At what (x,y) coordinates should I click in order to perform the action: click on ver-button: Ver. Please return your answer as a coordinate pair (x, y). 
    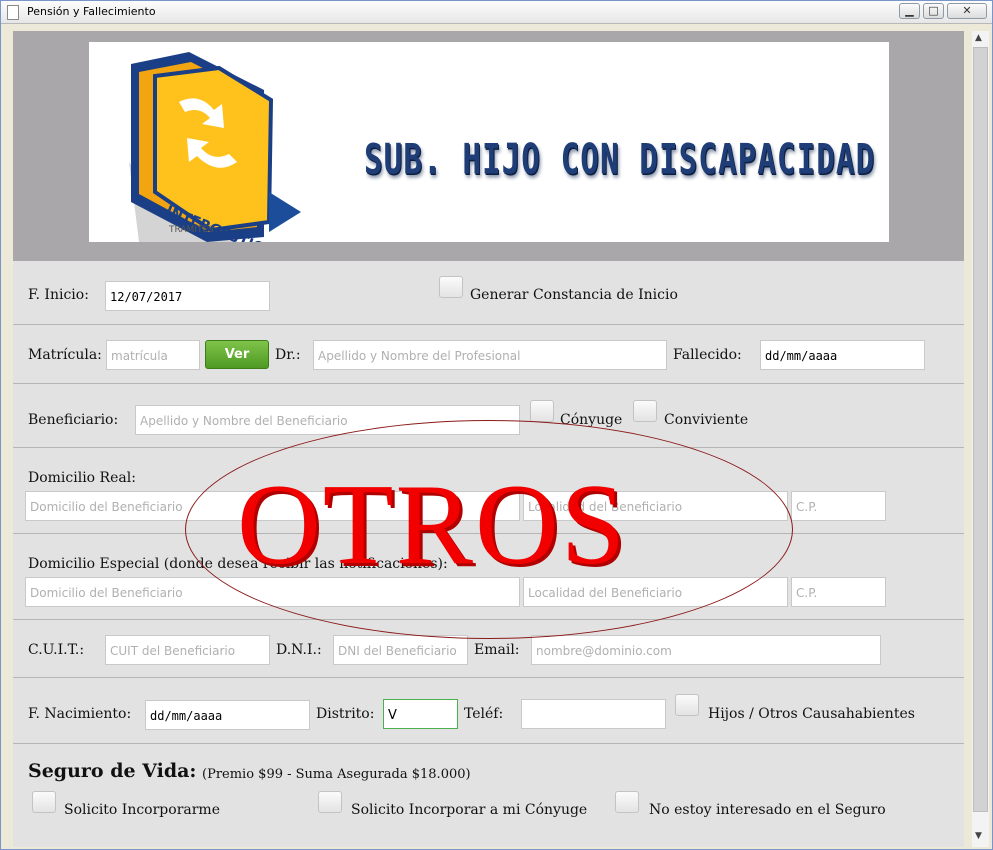
    Looking at the image, I should click on (237, 354).